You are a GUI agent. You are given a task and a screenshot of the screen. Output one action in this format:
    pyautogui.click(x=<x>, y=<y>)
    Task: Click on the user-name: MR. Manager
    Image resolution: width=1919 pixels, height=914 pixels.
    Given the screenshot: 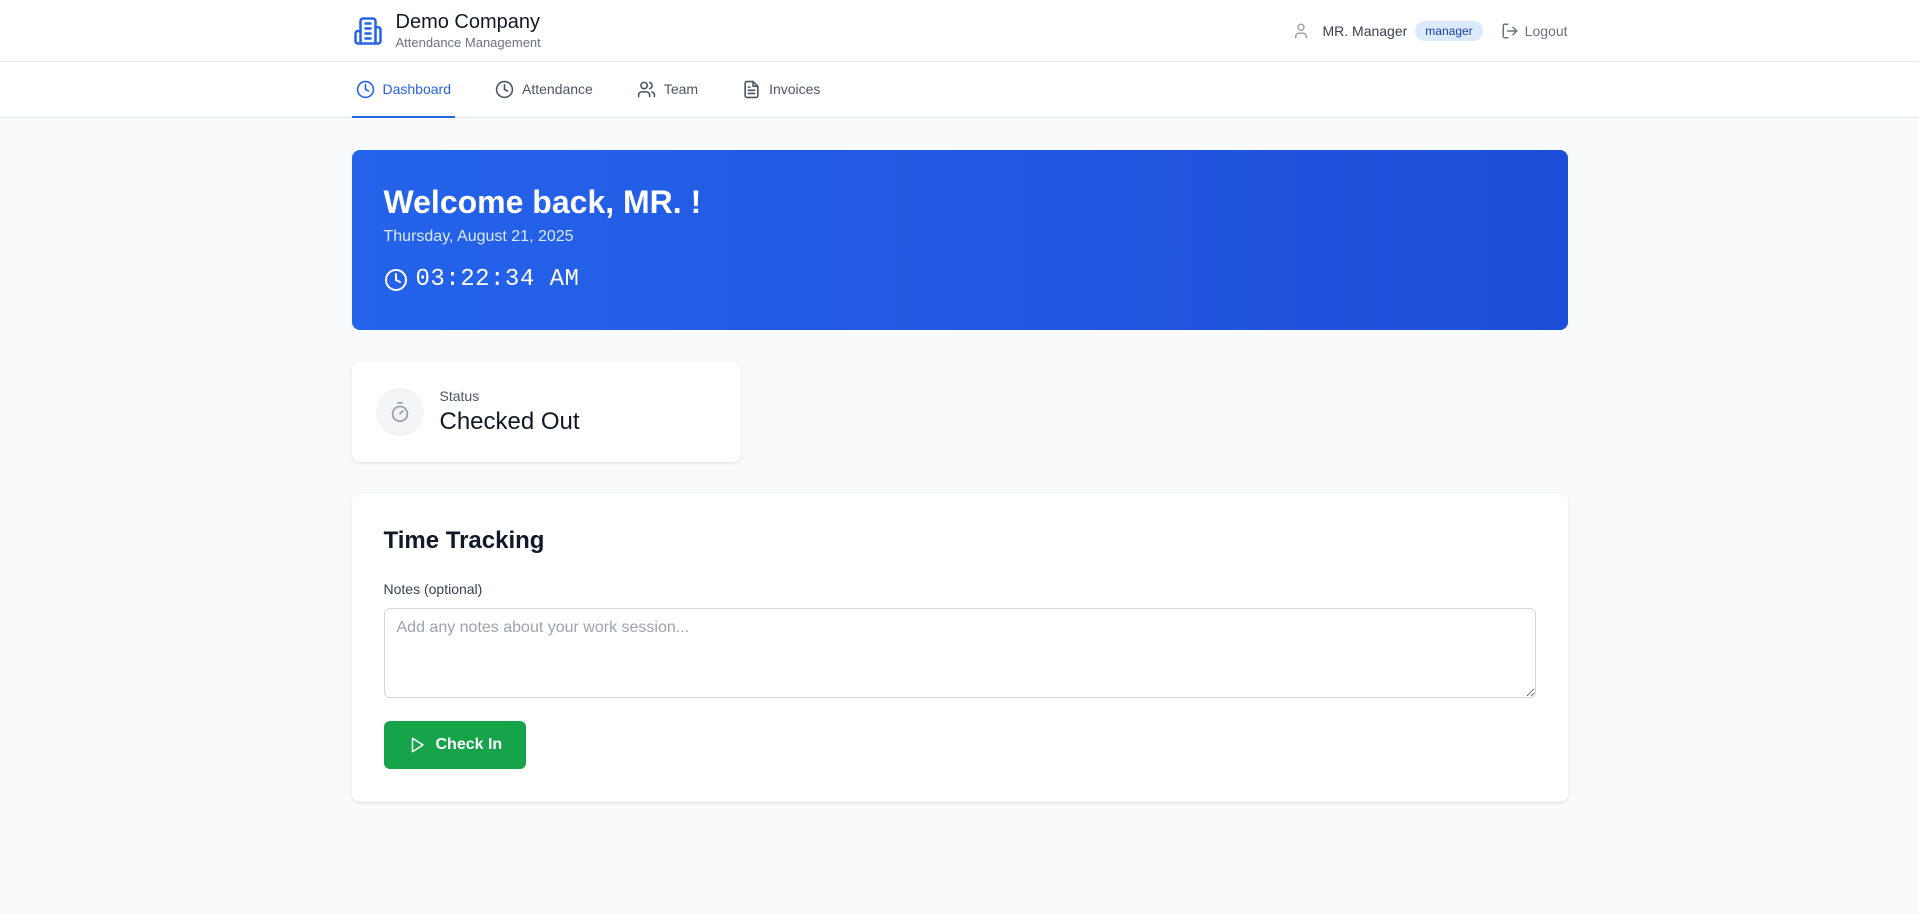 What is the action you would take?
    pyautogui.click(x=1365, y=31)
    